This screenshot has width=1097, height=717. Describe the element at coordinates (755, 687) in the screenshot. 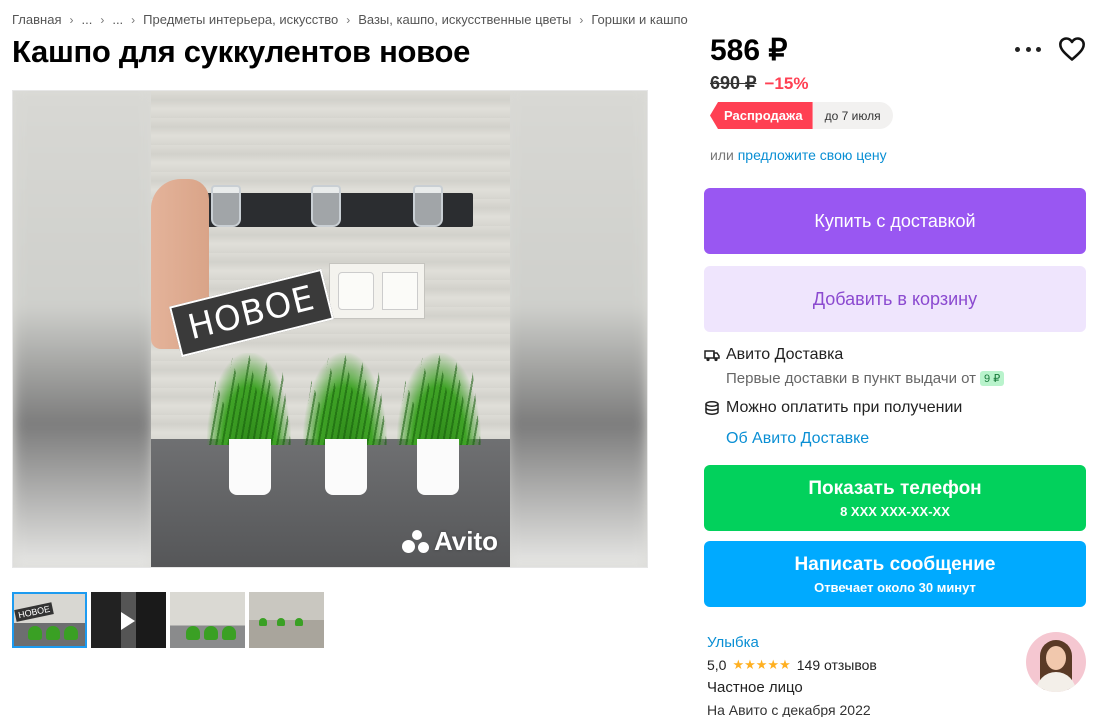

I see `seller-type: Частное лицо` at that location.